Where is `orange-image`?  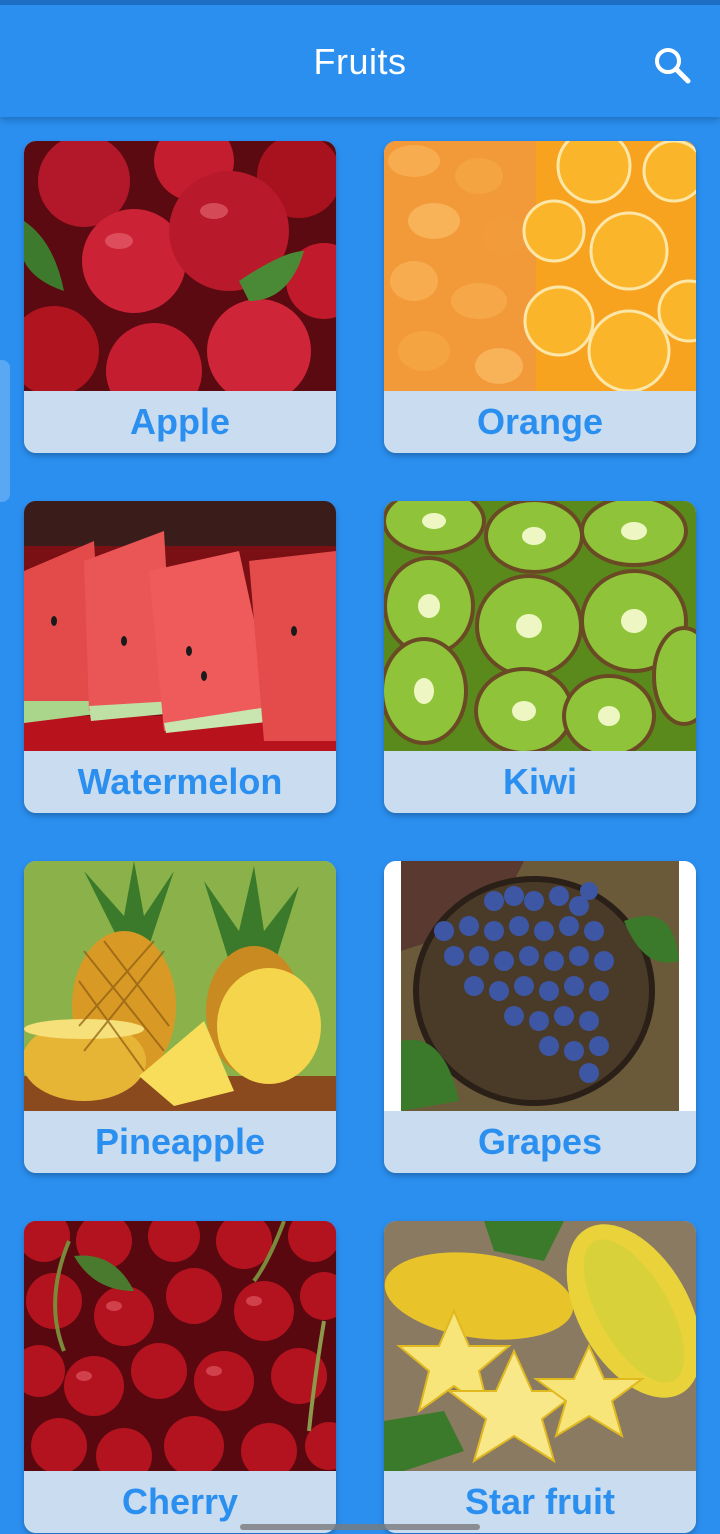
orange-image is located at coordinates (540, 266).